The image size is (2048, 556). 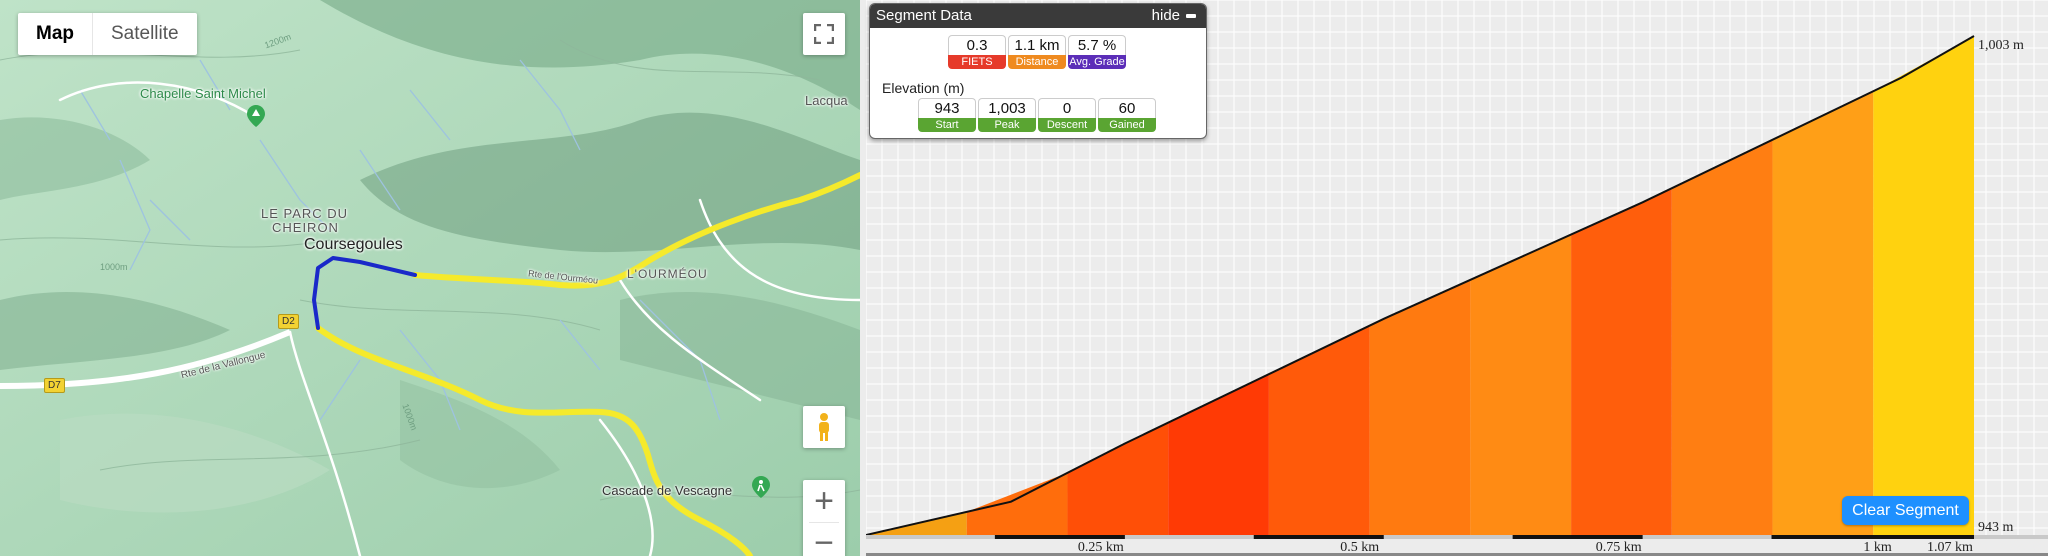 I want to click on label-lacqua: Lacqua, so click(x=826, y=100).